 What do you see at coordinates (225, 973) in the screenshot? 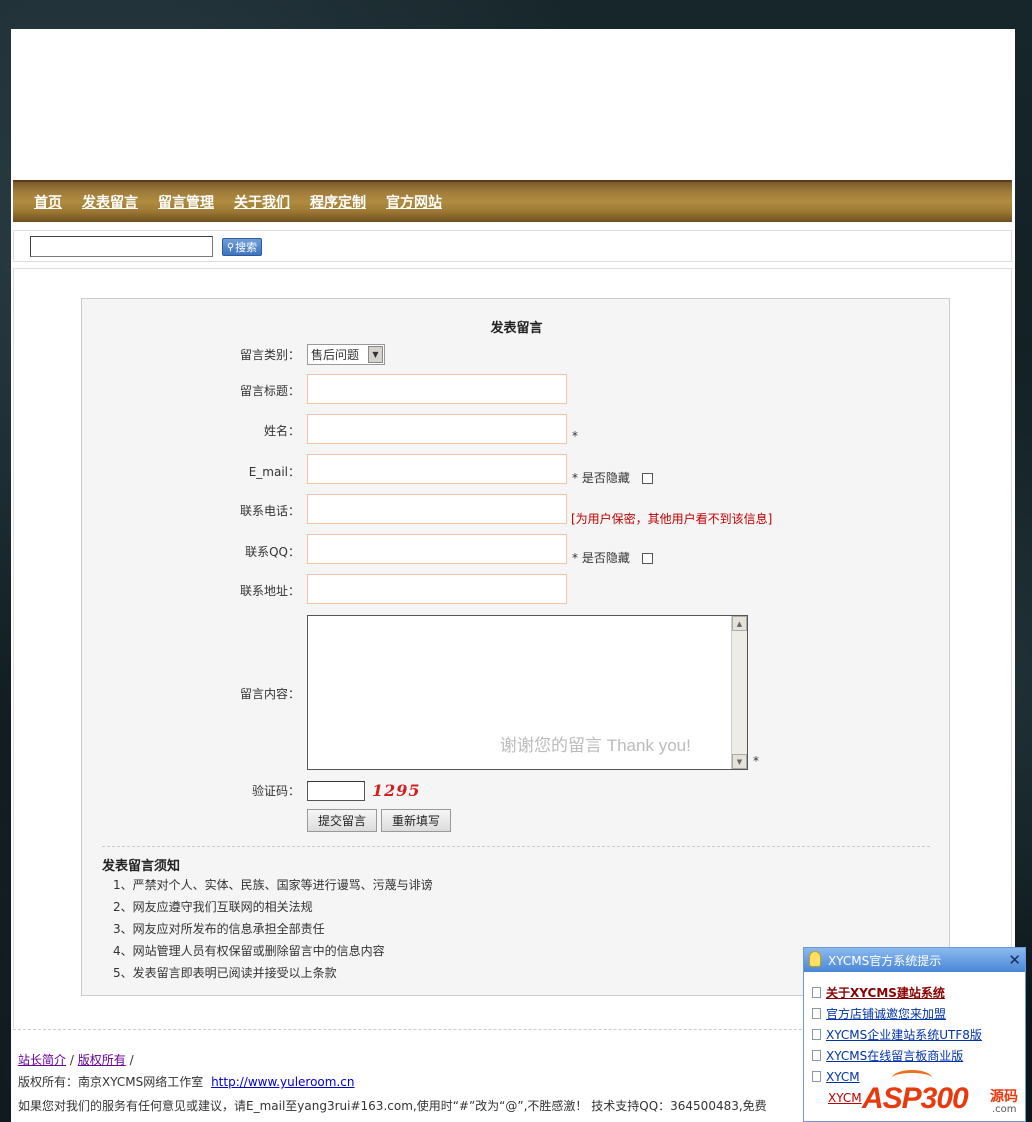
I see `rule-item: 5、发表留言即表明已阅读并接受以上条款` at bounding box center [225, 973].